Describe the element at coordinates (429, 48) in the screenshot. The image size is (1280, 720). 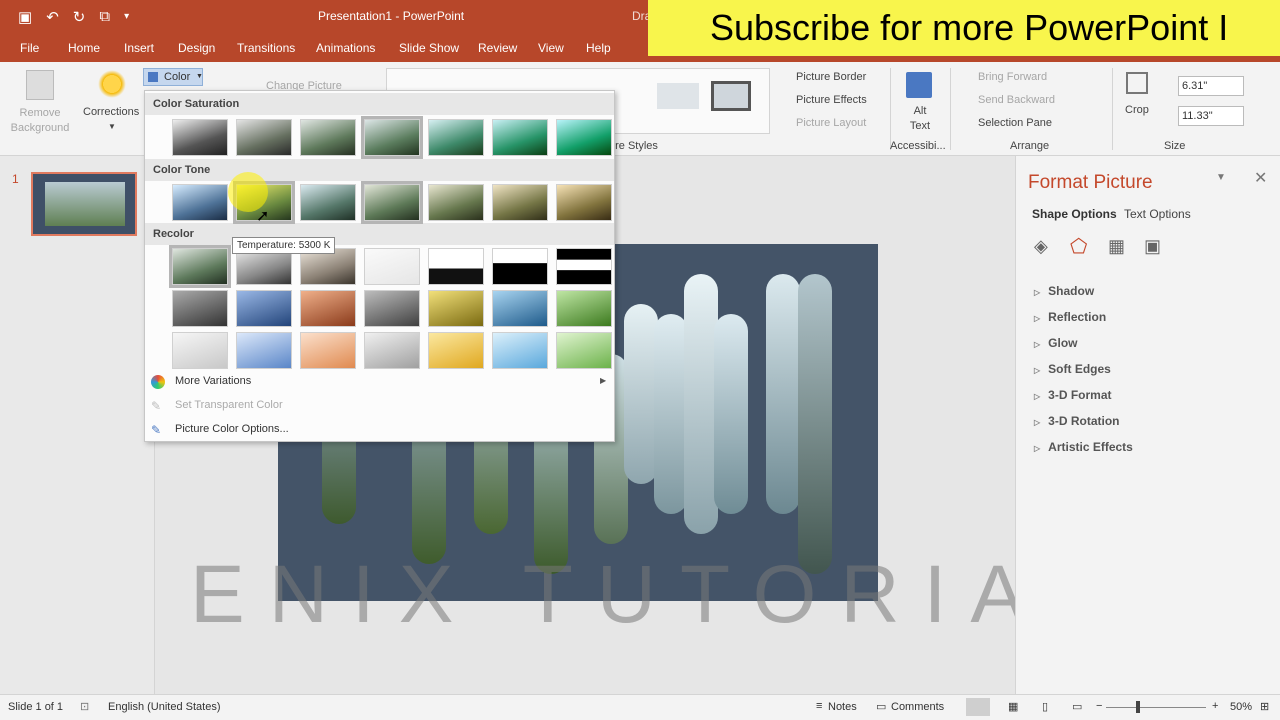
I see `tab-slide-show: Slide Show` at that location.